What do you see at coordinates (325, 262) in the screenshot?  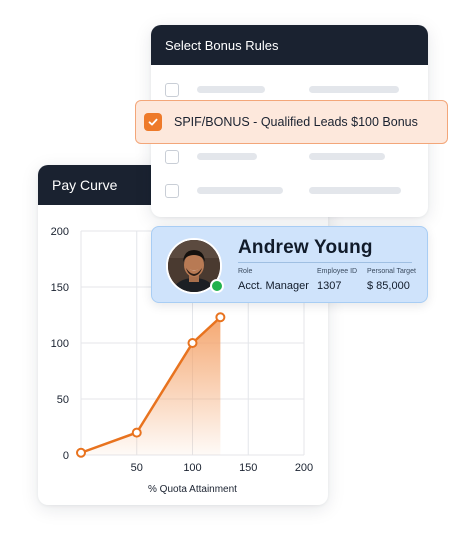 I see `divider` at bounding box center [325, 262].